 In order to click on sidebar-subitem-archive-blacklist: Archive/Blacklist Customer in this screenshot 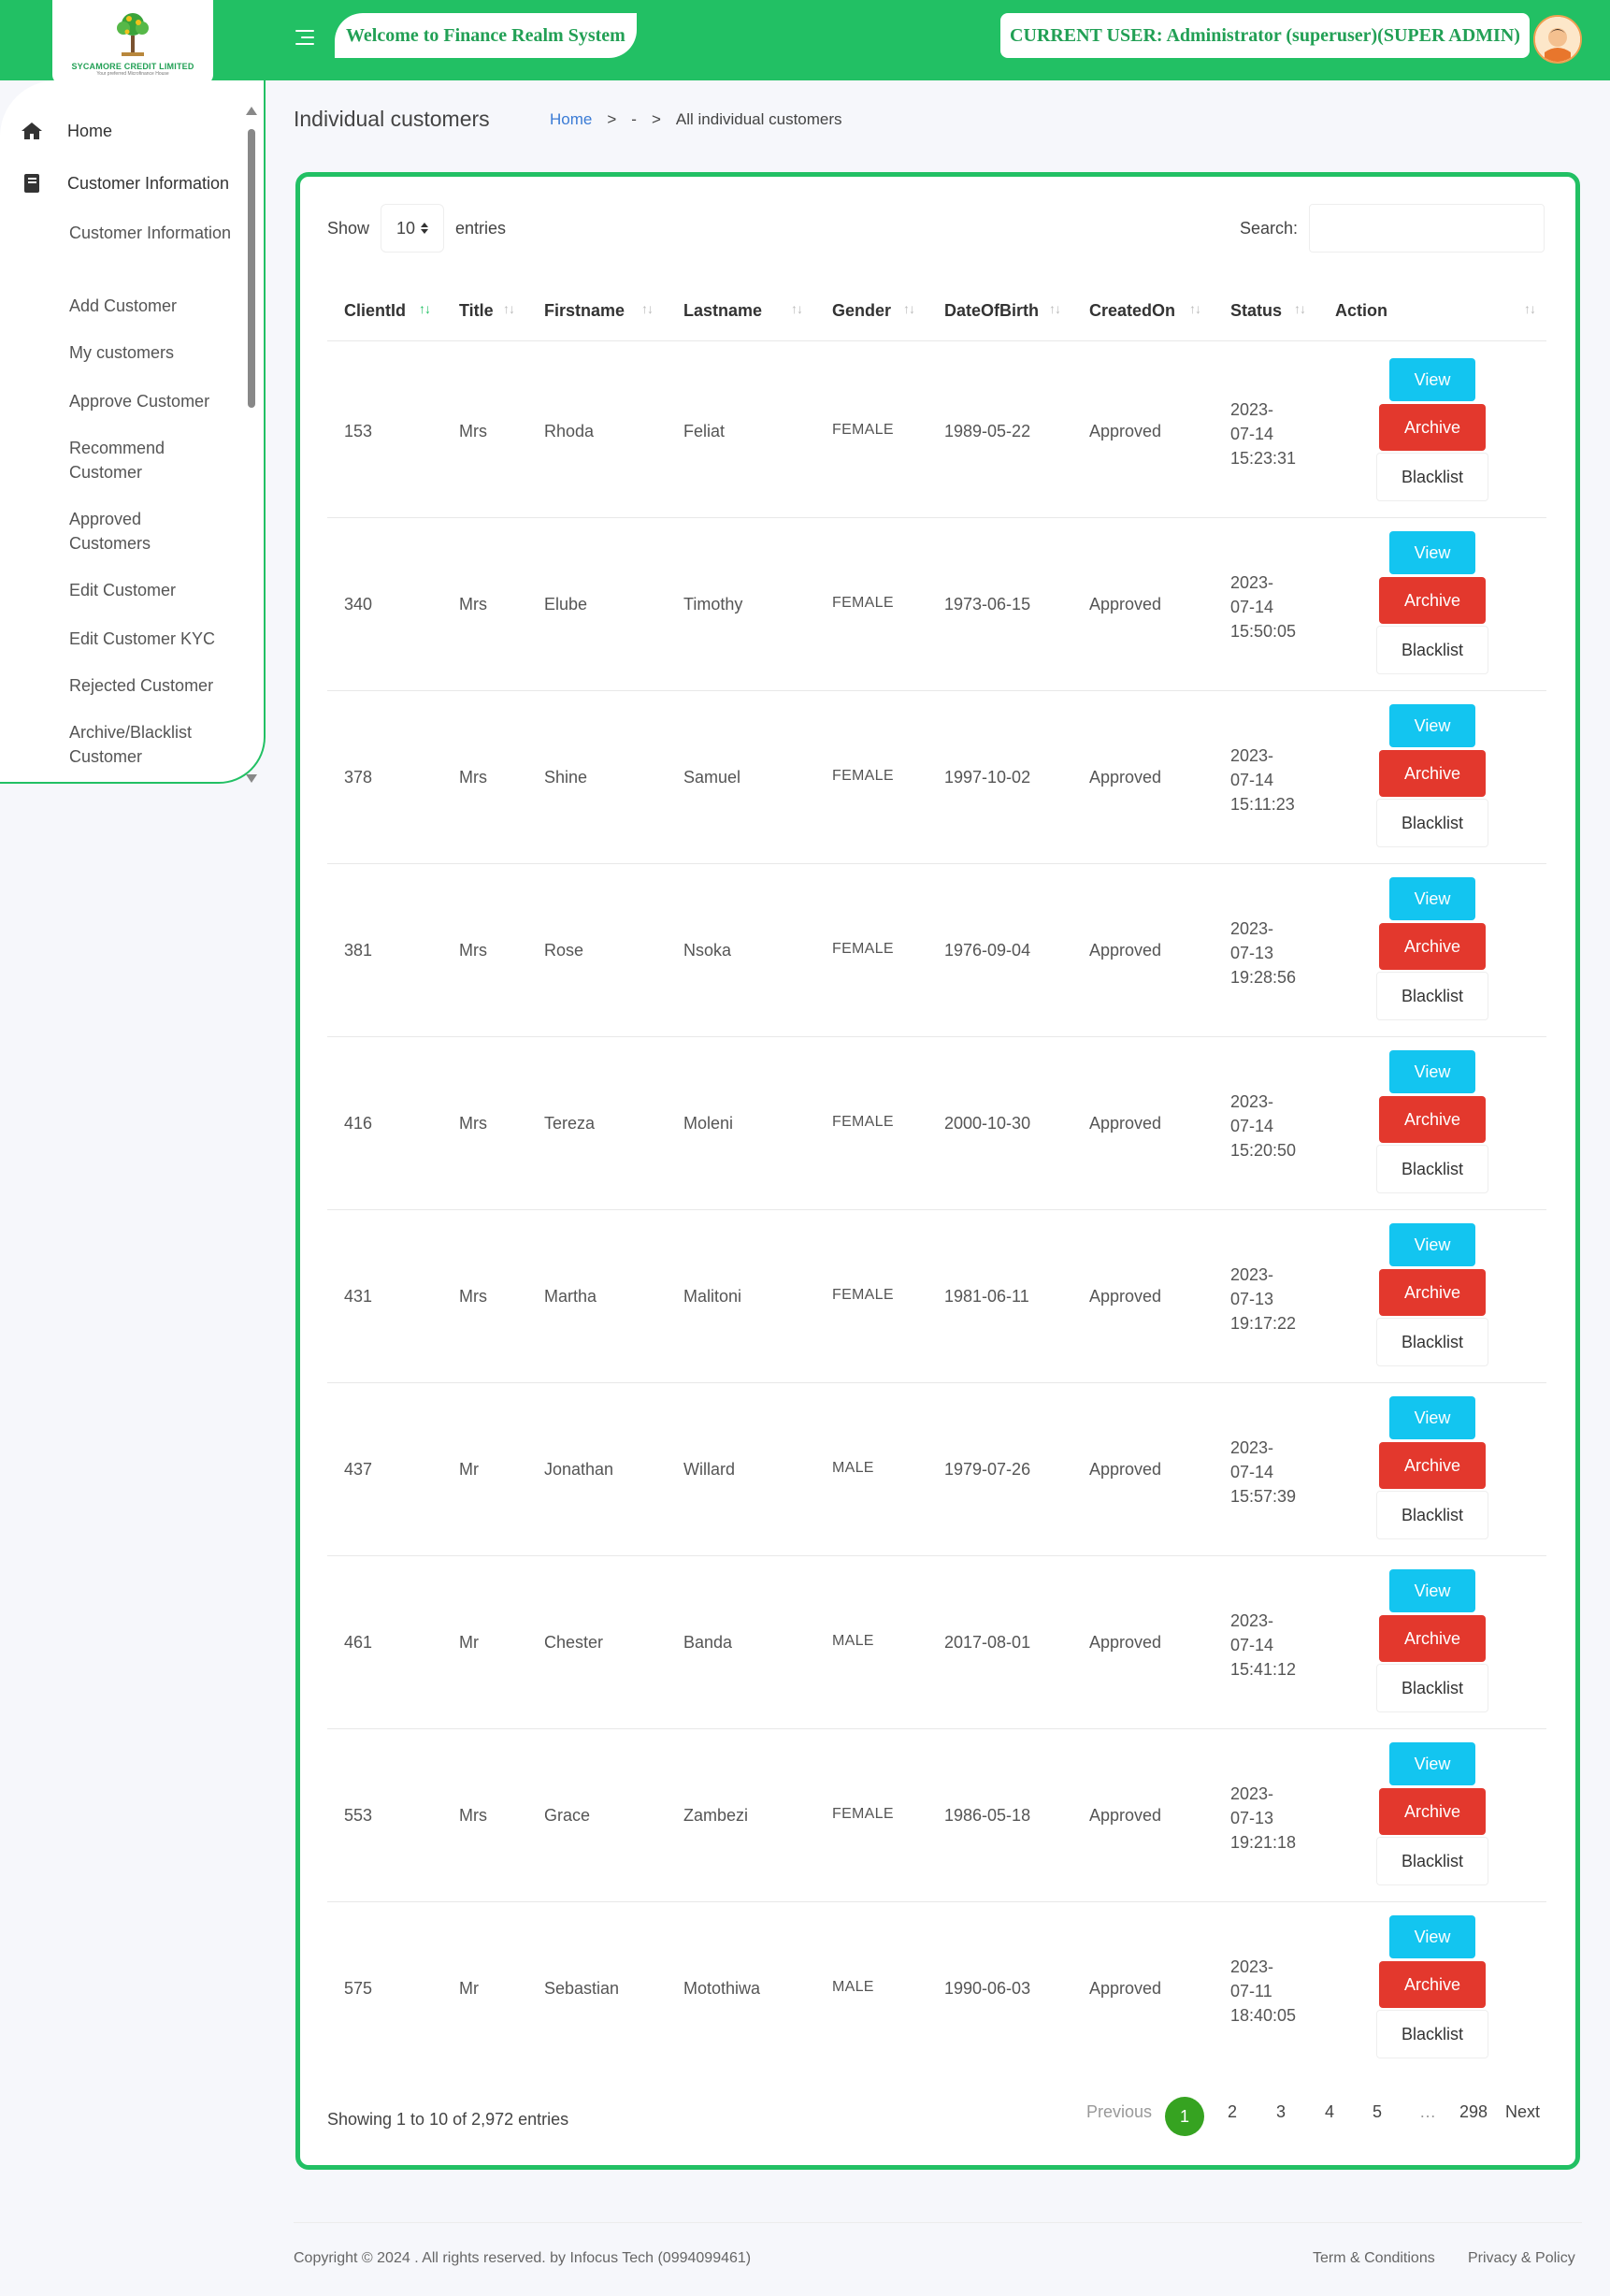, I will do `click(144, 744)`.